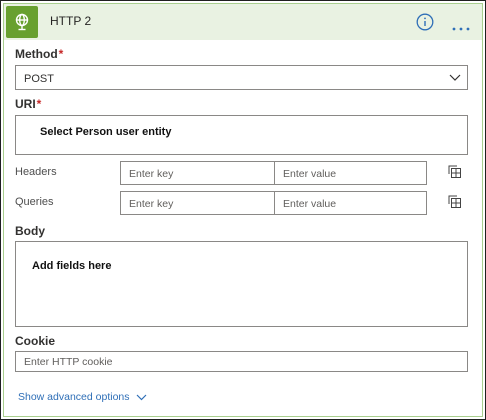 The height and width of the screenshot is (420, 486). Describe the element at coordinates (241, 361) in the screenshot. I see `cookie-input: Enter HTTP cookie` at that location.